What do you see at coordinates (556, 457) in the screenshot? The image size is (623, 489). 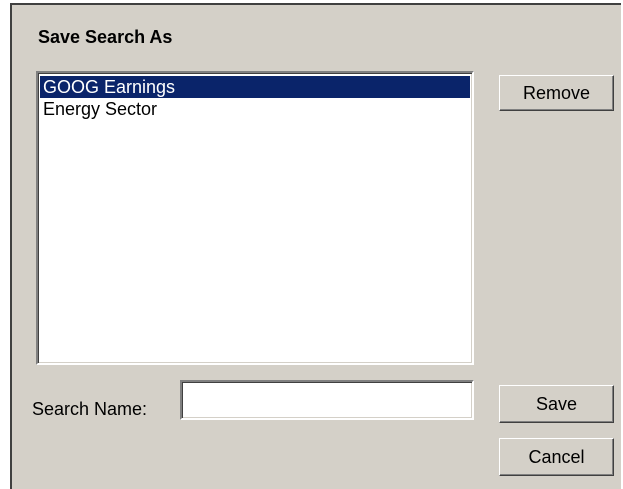 I see `cancel-button: Cancel` at bounding box center [556, 457].